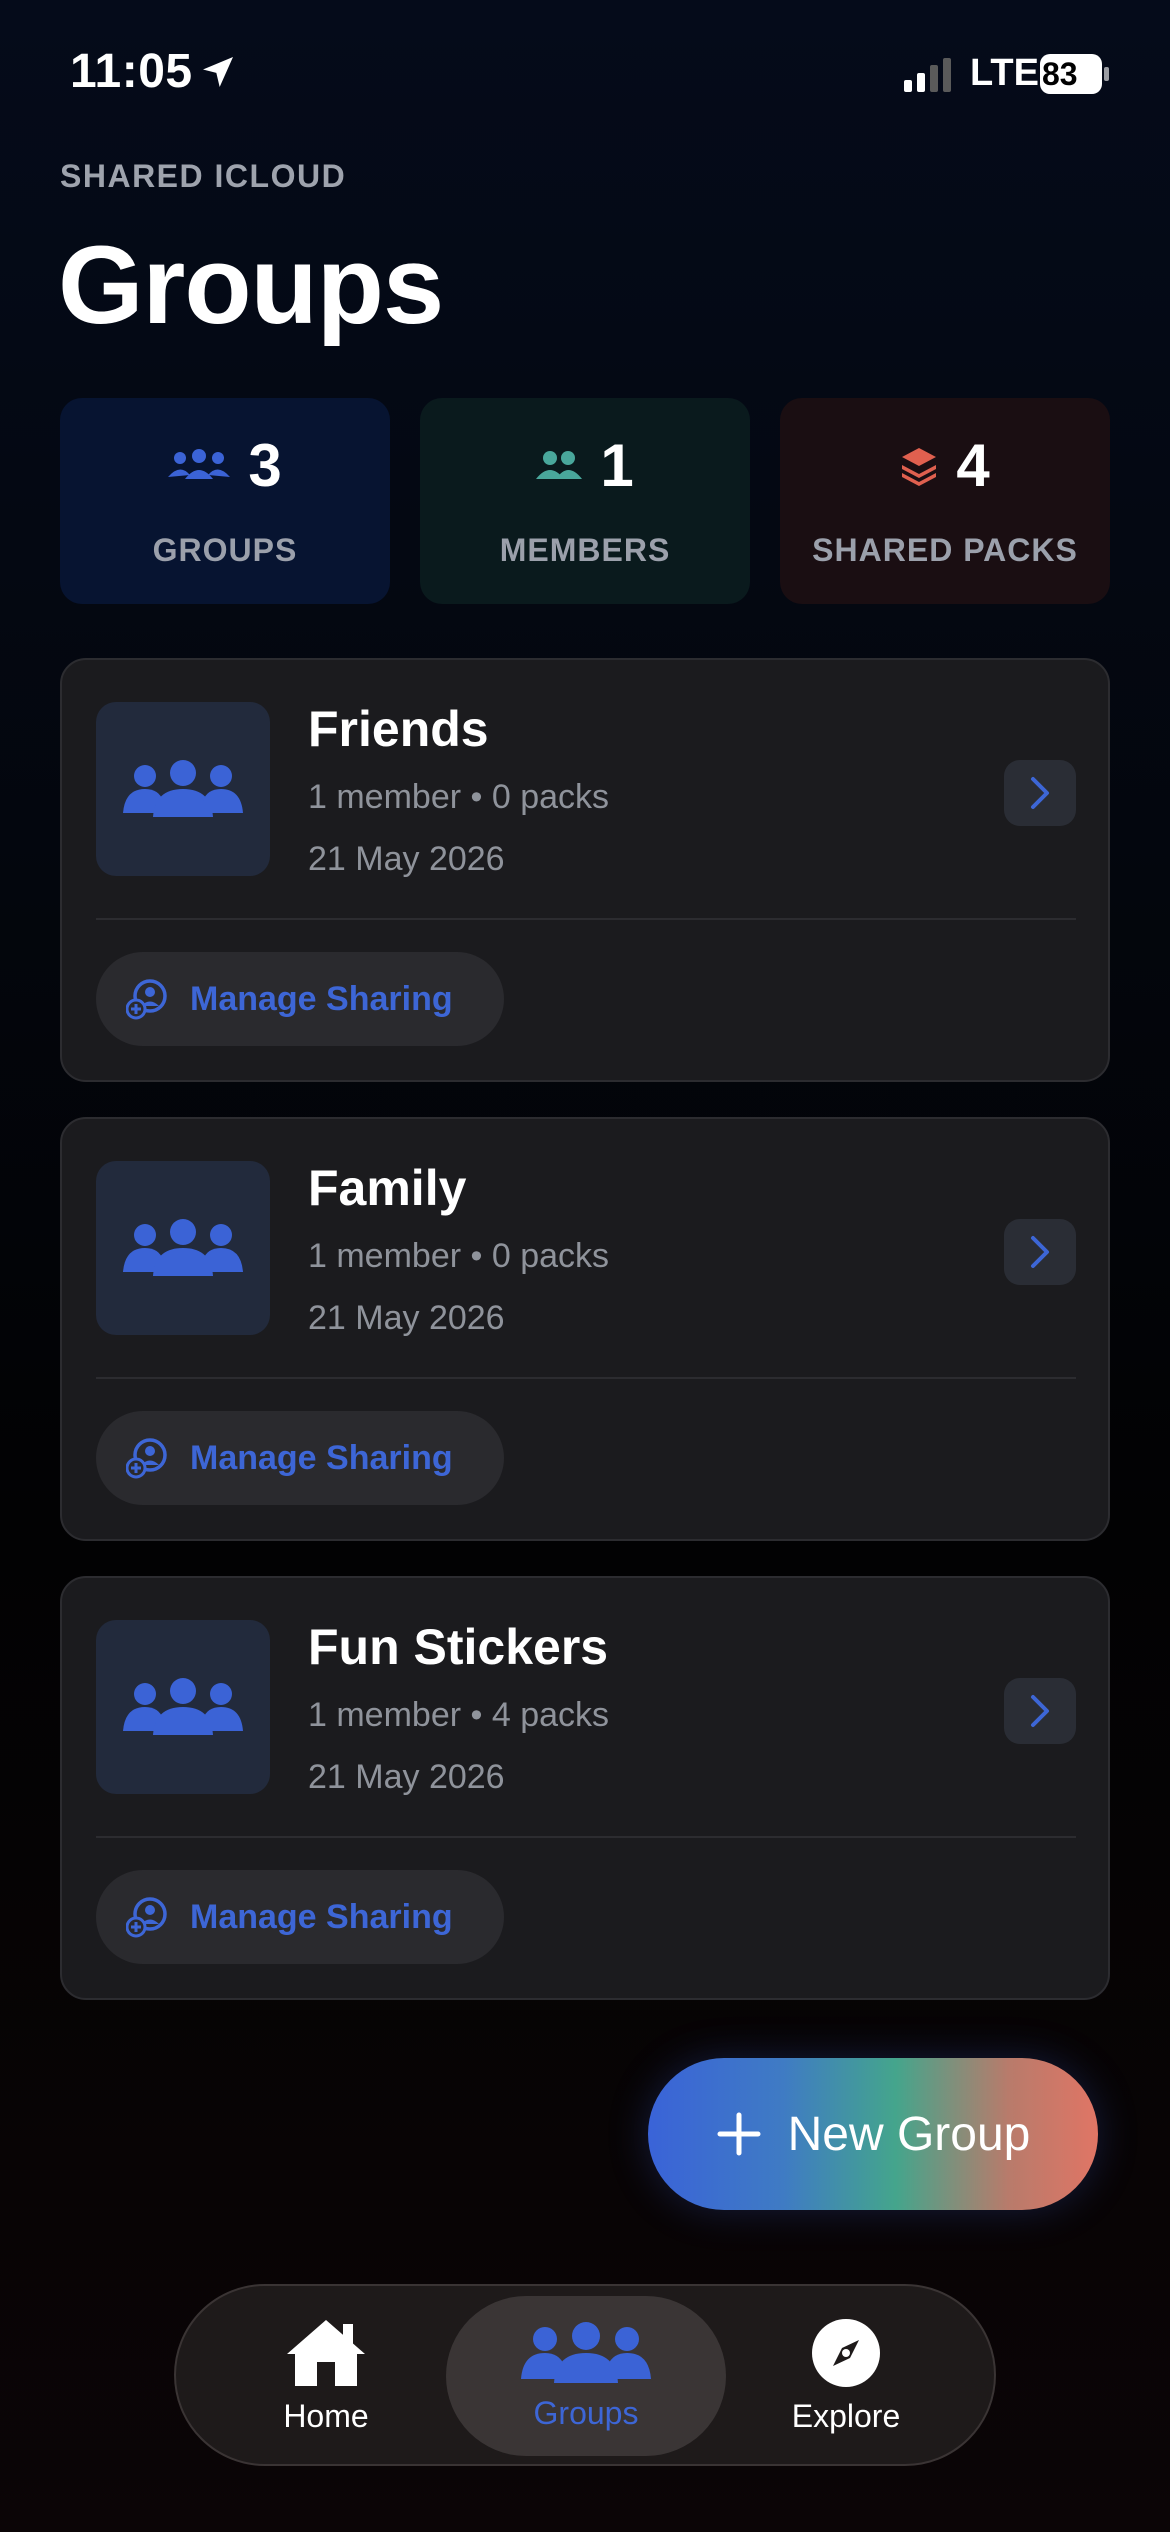 This screenshot has width=1170, height=2532. Describe the element at coordinates (617, 465) in the screenshot. I see `stat-value-members: 1` at that location.